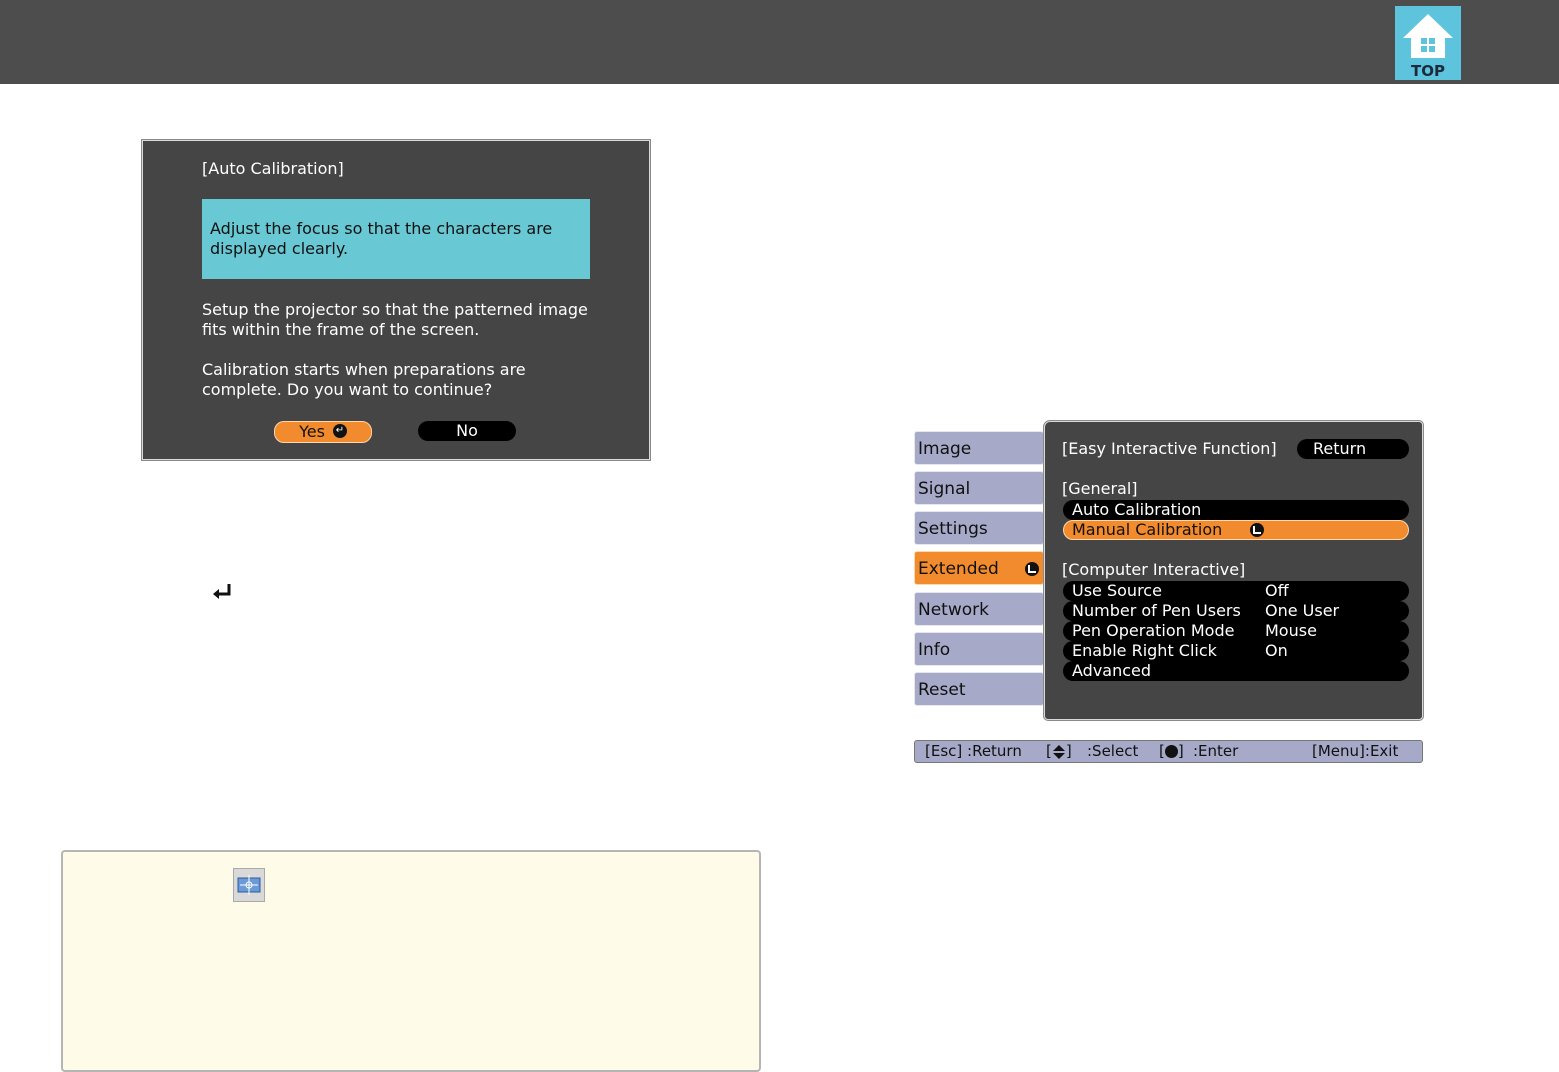  I want to click on top-button: TOP, so click(1428, 43).